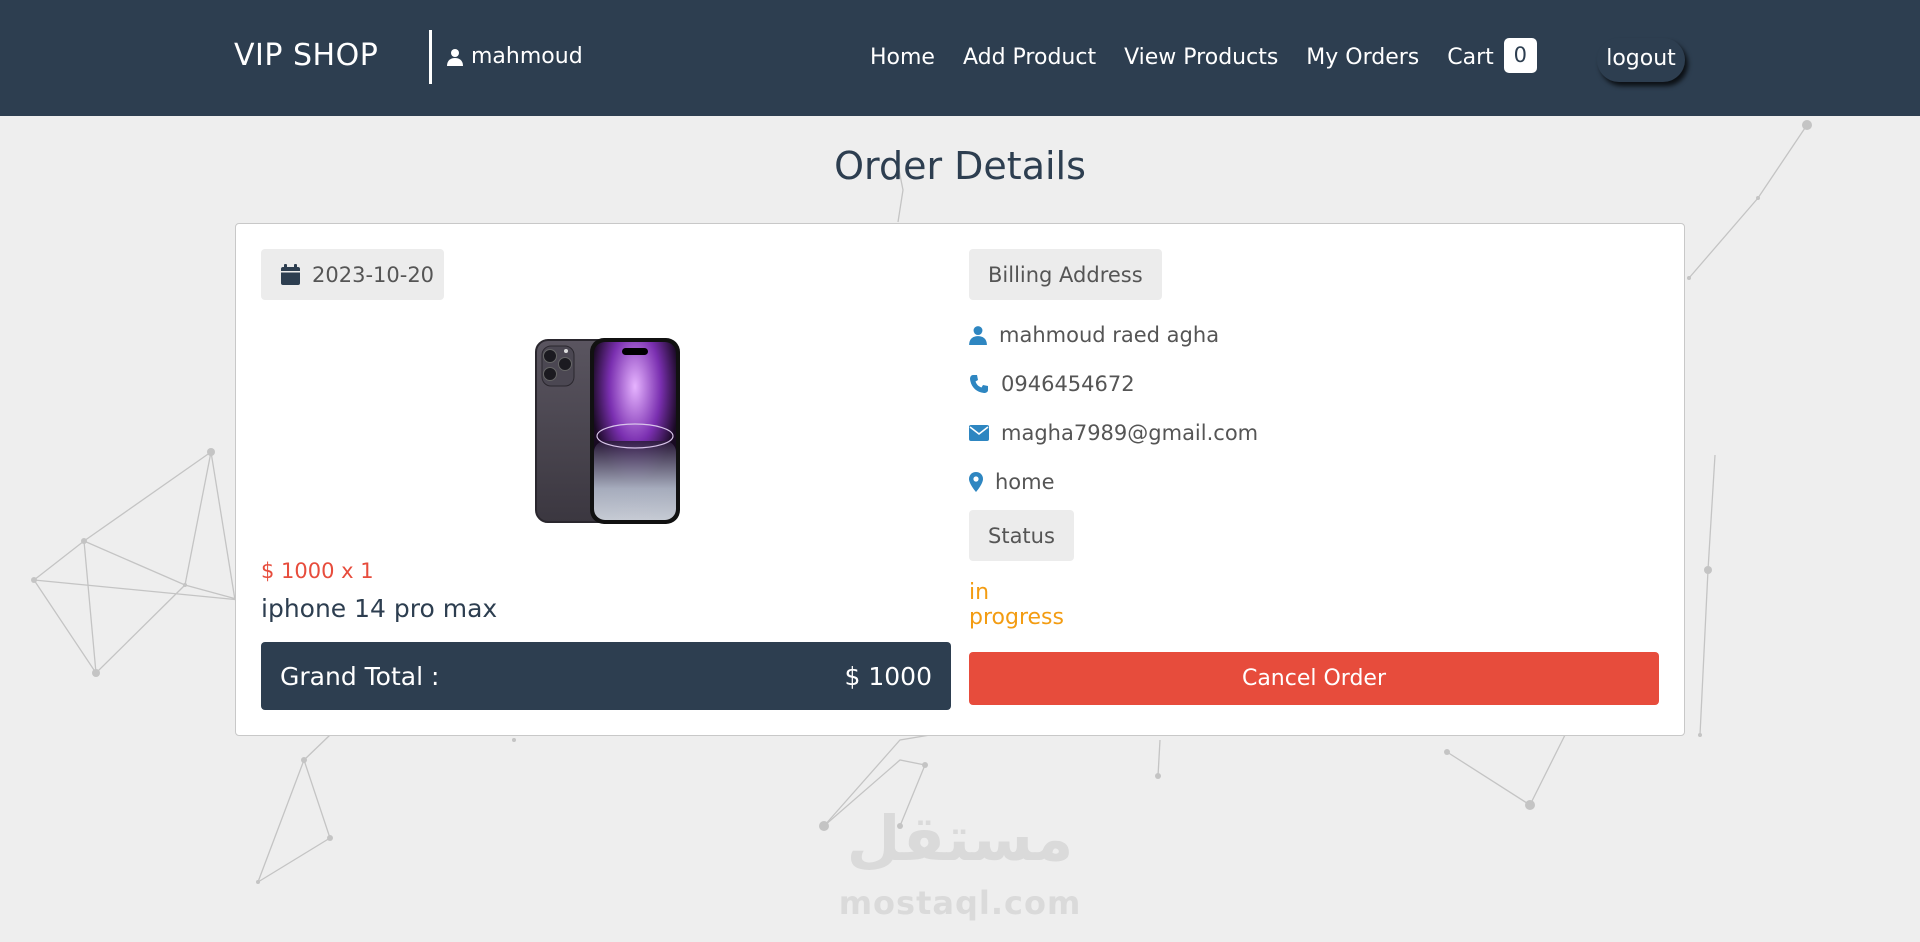 The height and width of the screenshot is (942, 1920). Describe the element at coordinates (1068, 384) in the screenshot. I see `billing-phone: 0946454672` at that location.